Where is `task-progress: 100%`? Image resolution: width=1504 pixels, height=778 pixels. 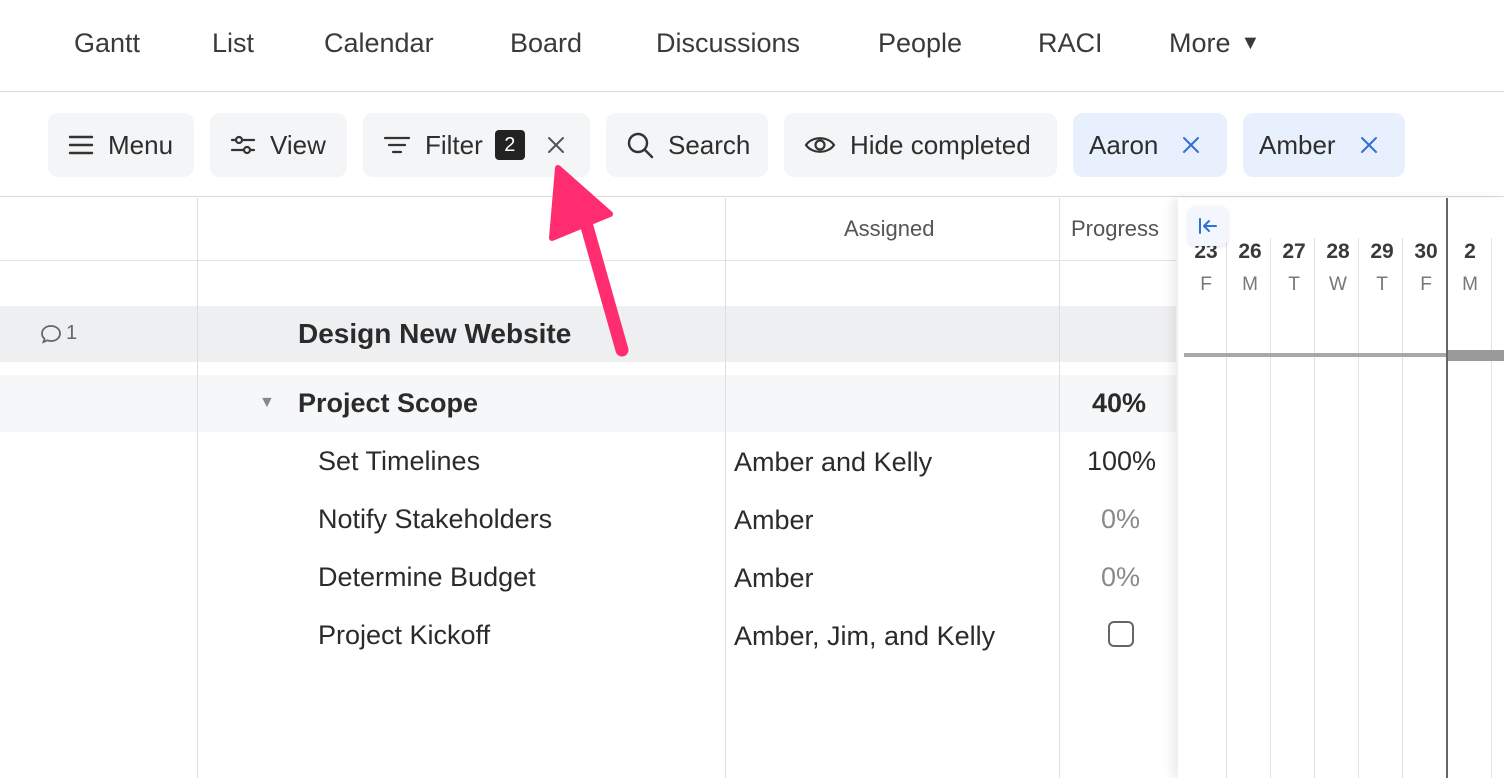
task-progress: 100% is located at coordinates (1121, 461).